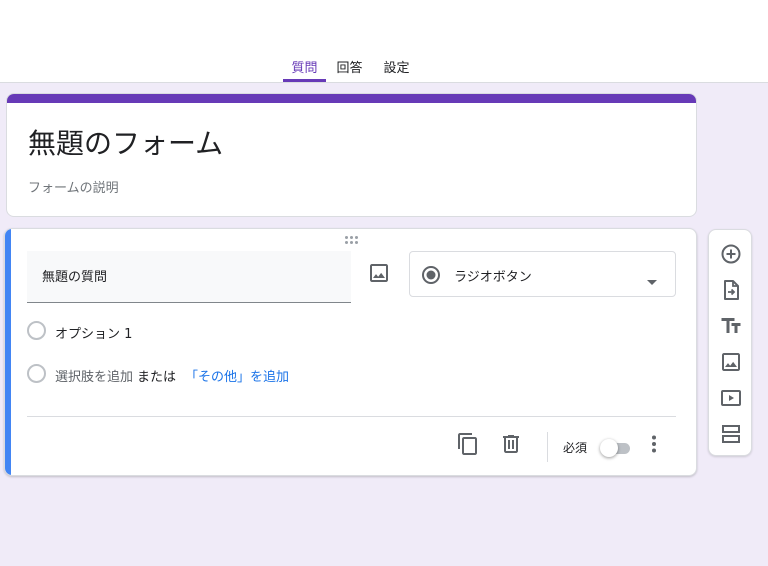 The image size is (768, 566). What do you see at coordinates (36, 330) in the screenshot?
I see `option-radio-icon` at bounding box center [36, 330].